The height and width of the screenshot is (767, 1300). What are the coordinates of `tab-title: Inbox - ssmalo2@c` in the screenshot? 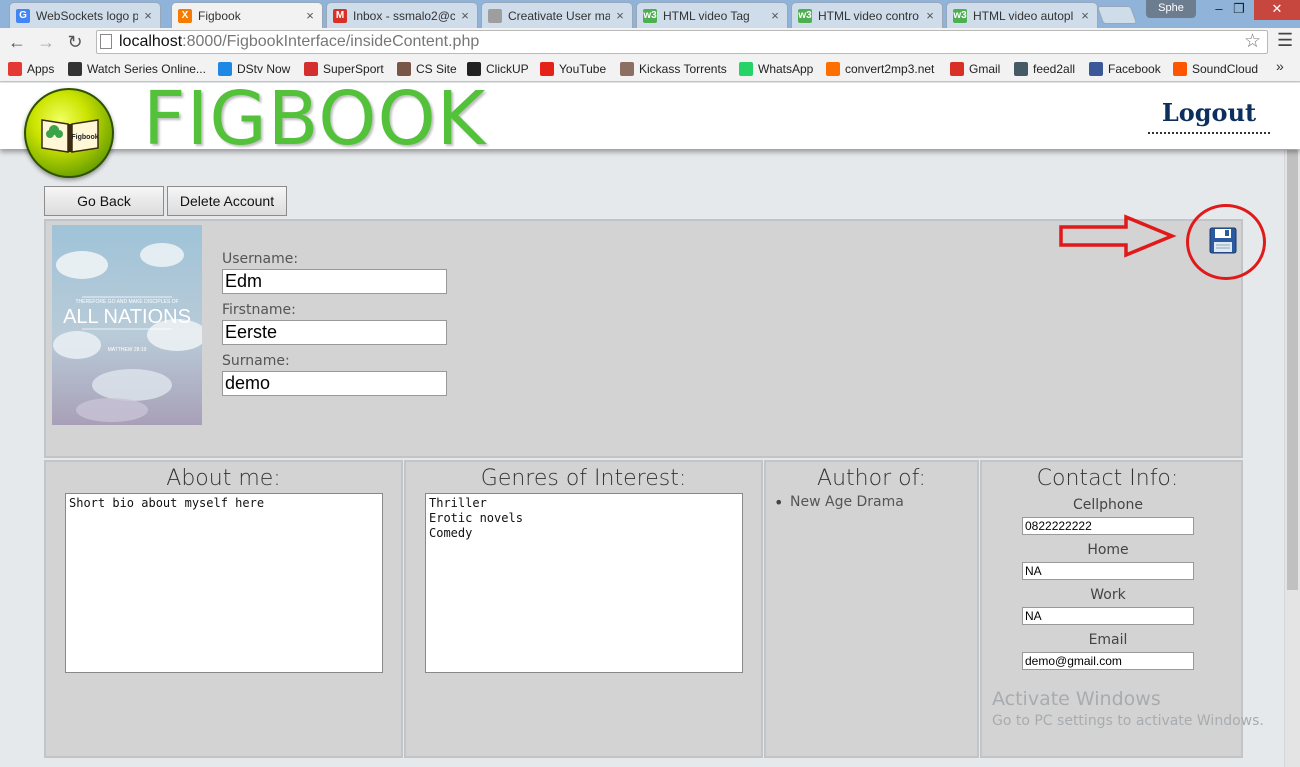 It's located at (404, 15).